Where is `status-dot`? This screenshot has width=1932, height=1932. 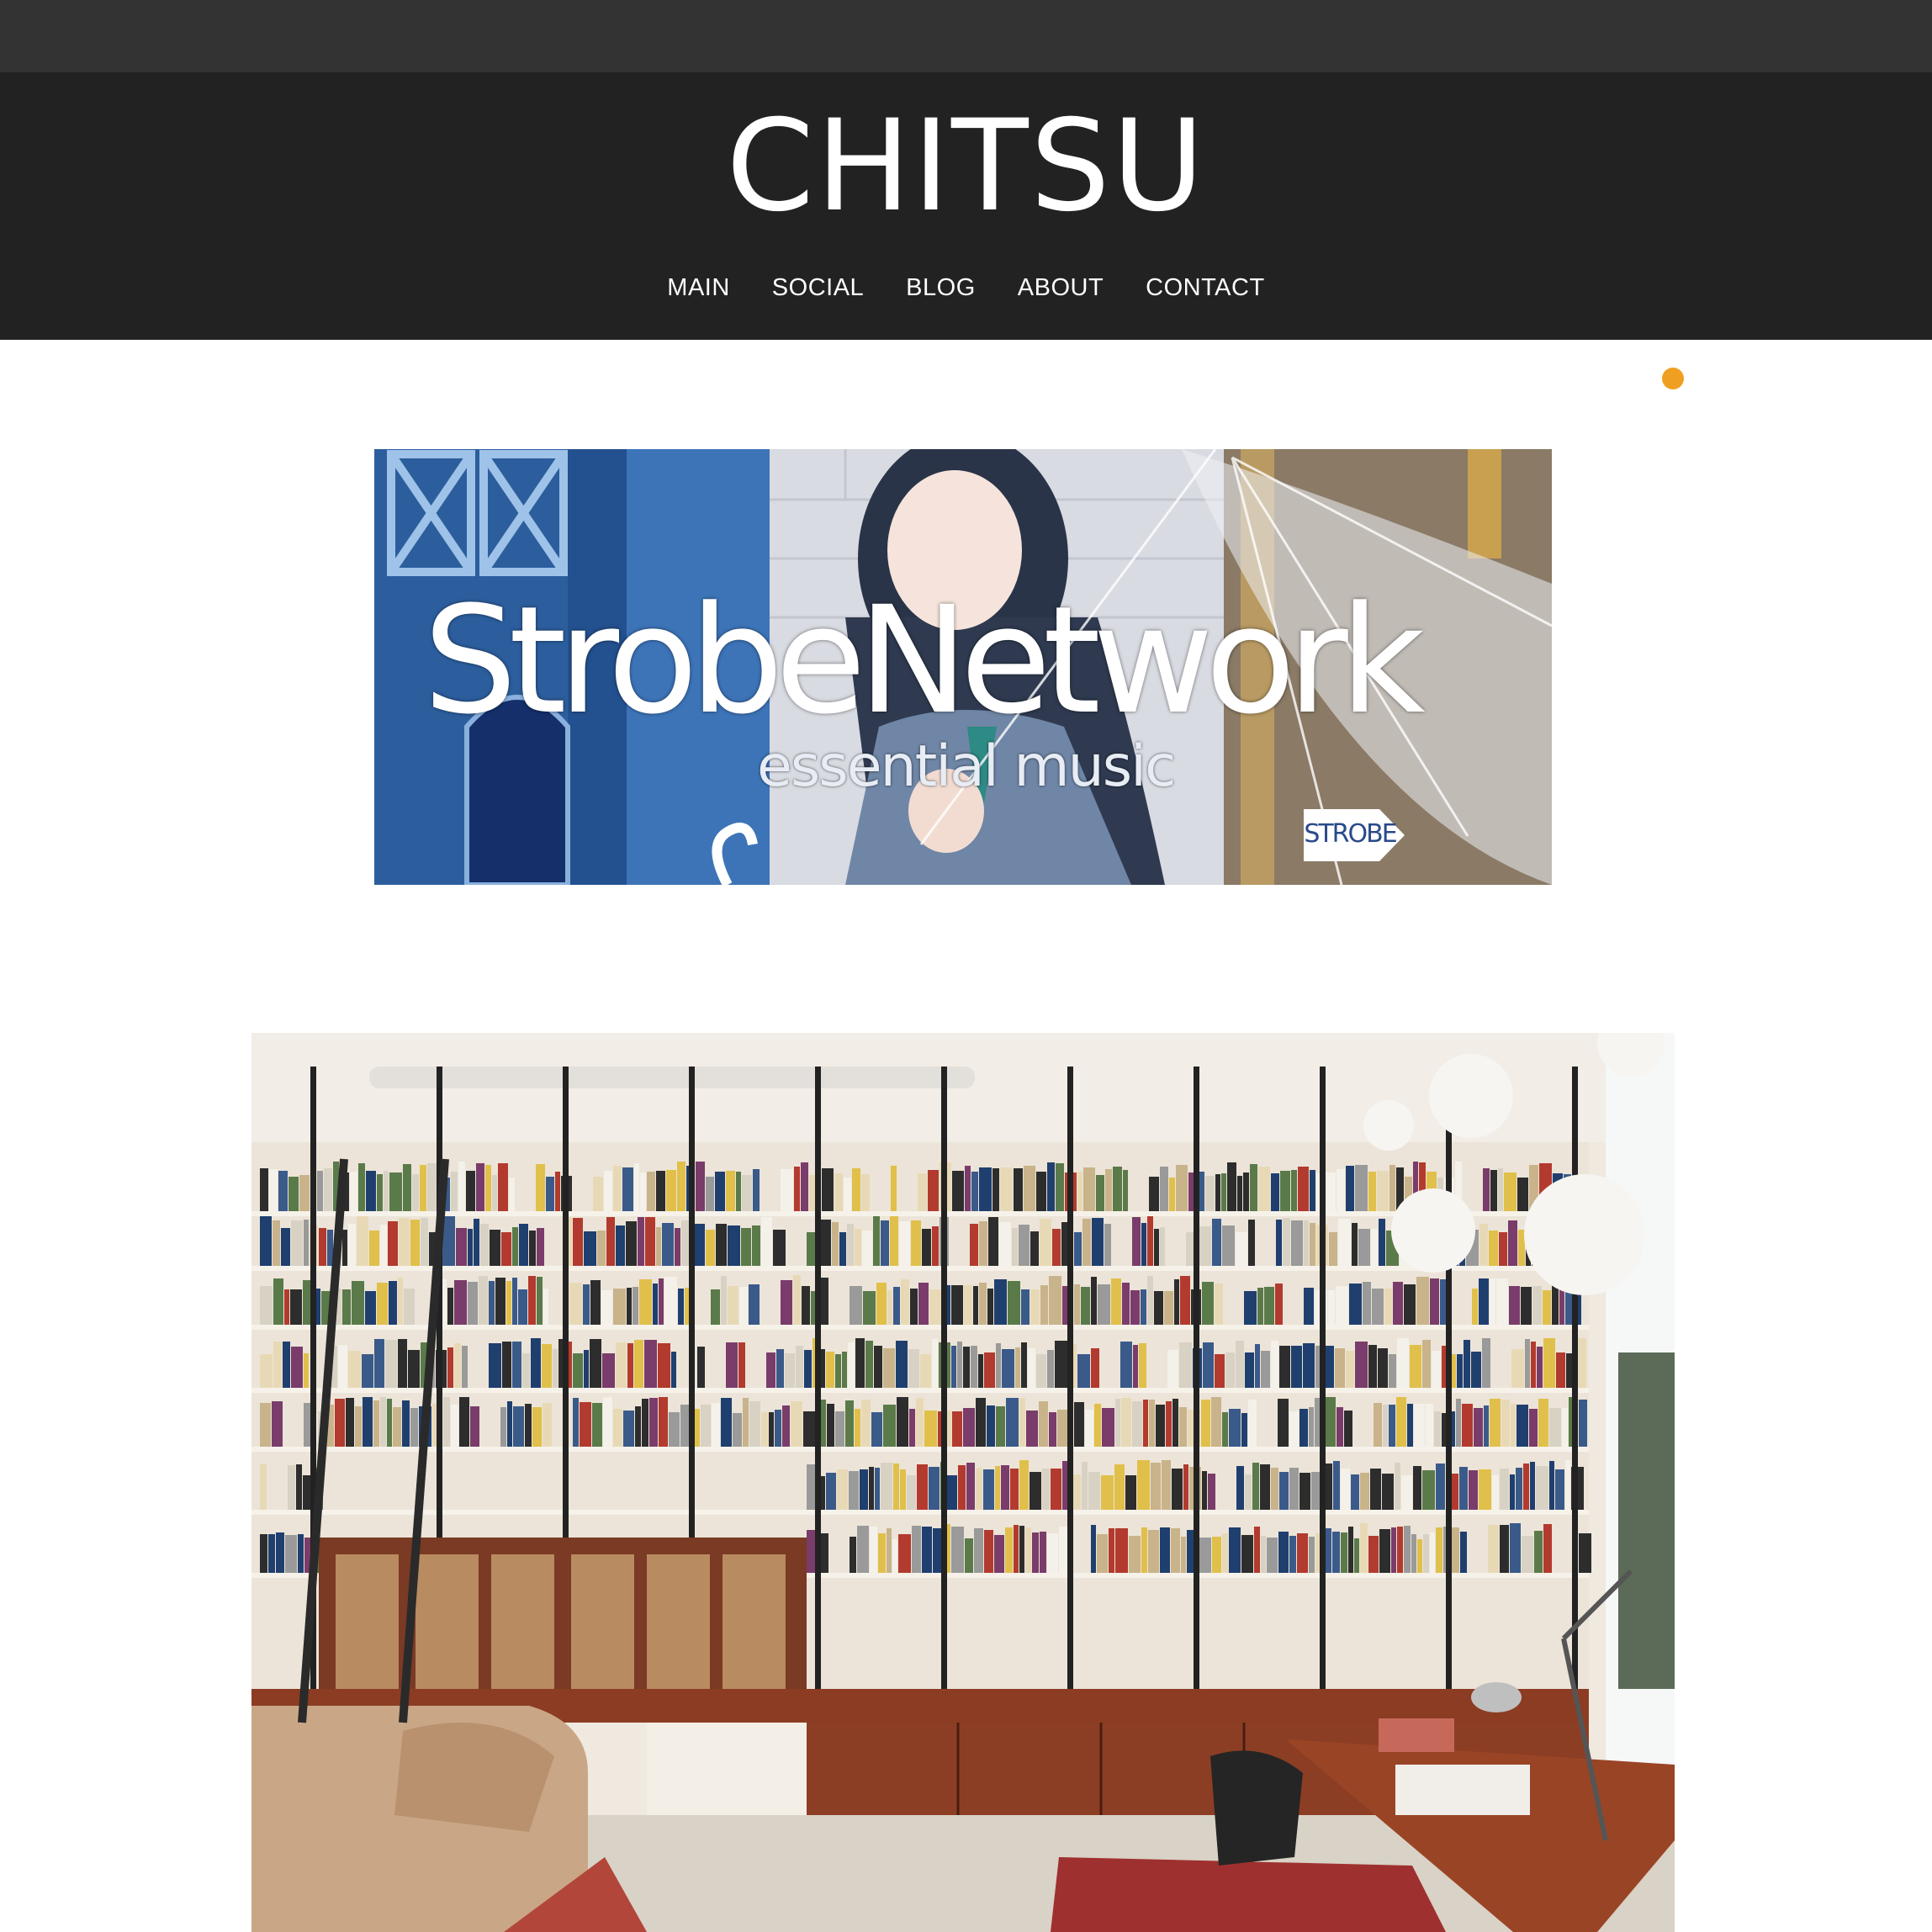
status-dot is located at coordinates (1673, 378).